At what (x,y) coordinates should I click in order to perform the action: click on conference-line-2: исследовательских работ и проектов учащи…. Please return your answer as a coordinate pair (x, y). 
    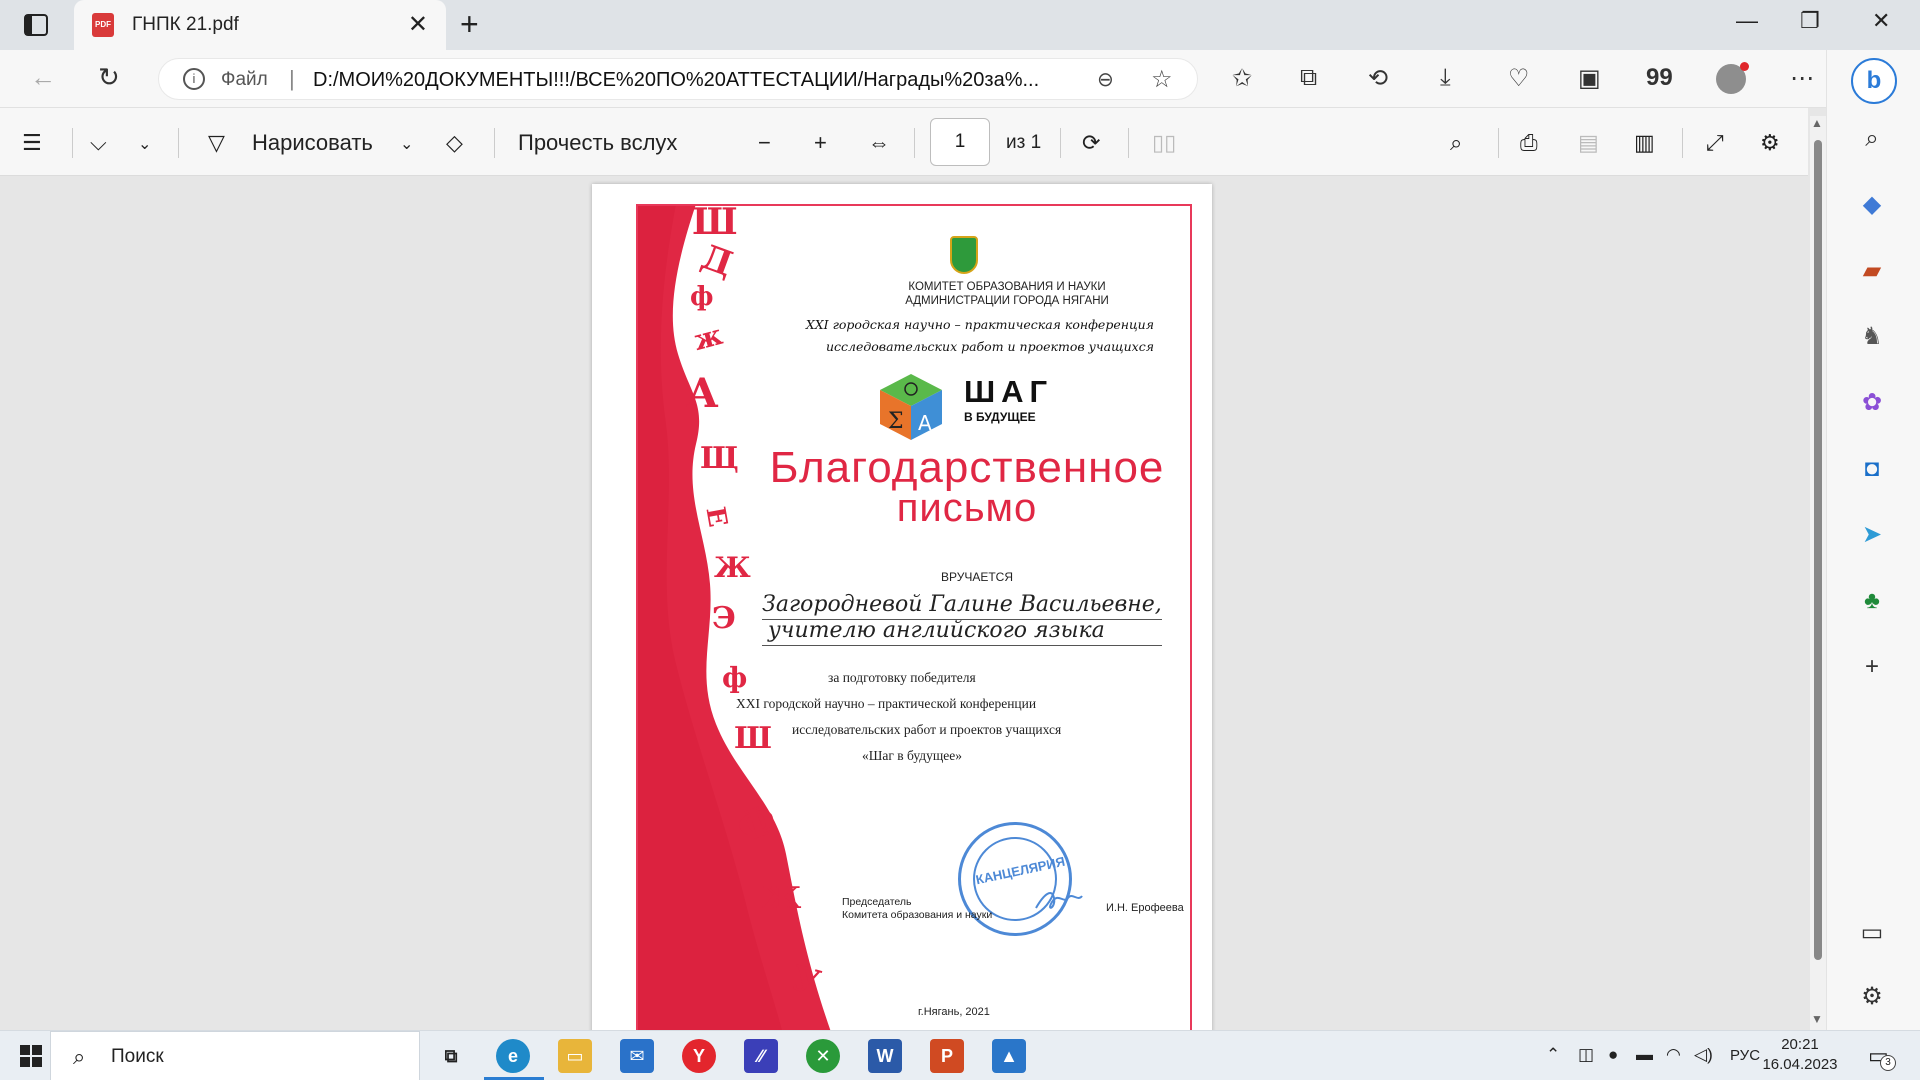
    Looking at the image, I should click on (989, 346).